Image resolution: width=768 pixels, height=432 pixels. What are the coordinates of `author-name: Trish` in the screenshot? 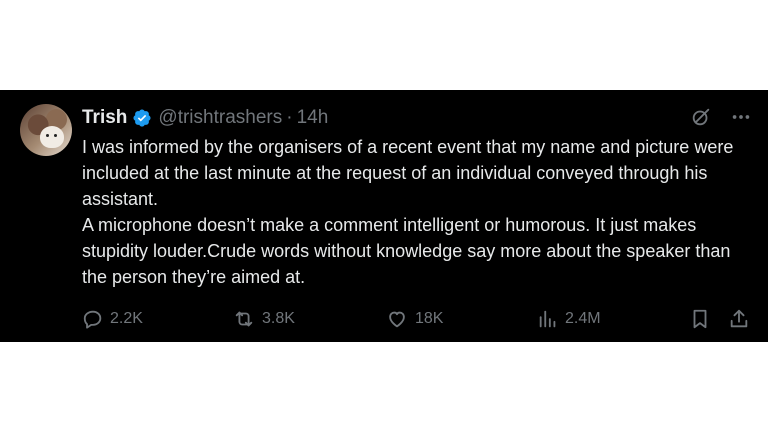 It's located at (104, 118).